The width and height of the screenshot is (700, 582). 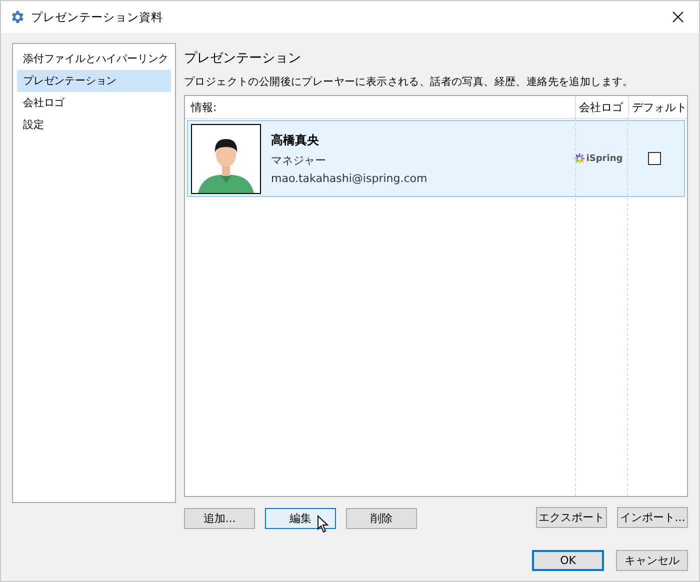 I want to click on speaker-role: マネジャー, so click(x=299, y=160).